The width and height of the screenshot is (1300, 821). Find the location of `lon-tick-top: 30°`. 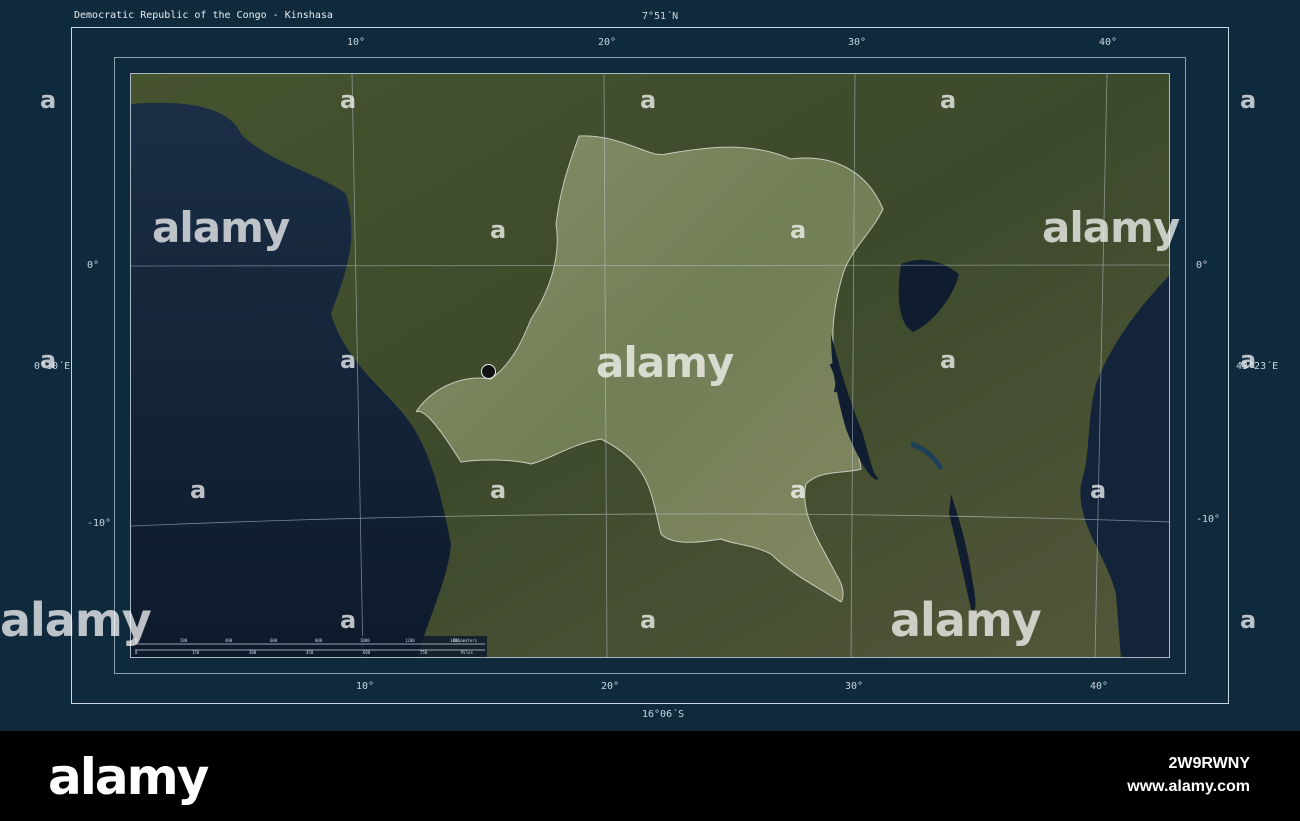

lon-tick-top: 30° is located at coordinates (857, 42).